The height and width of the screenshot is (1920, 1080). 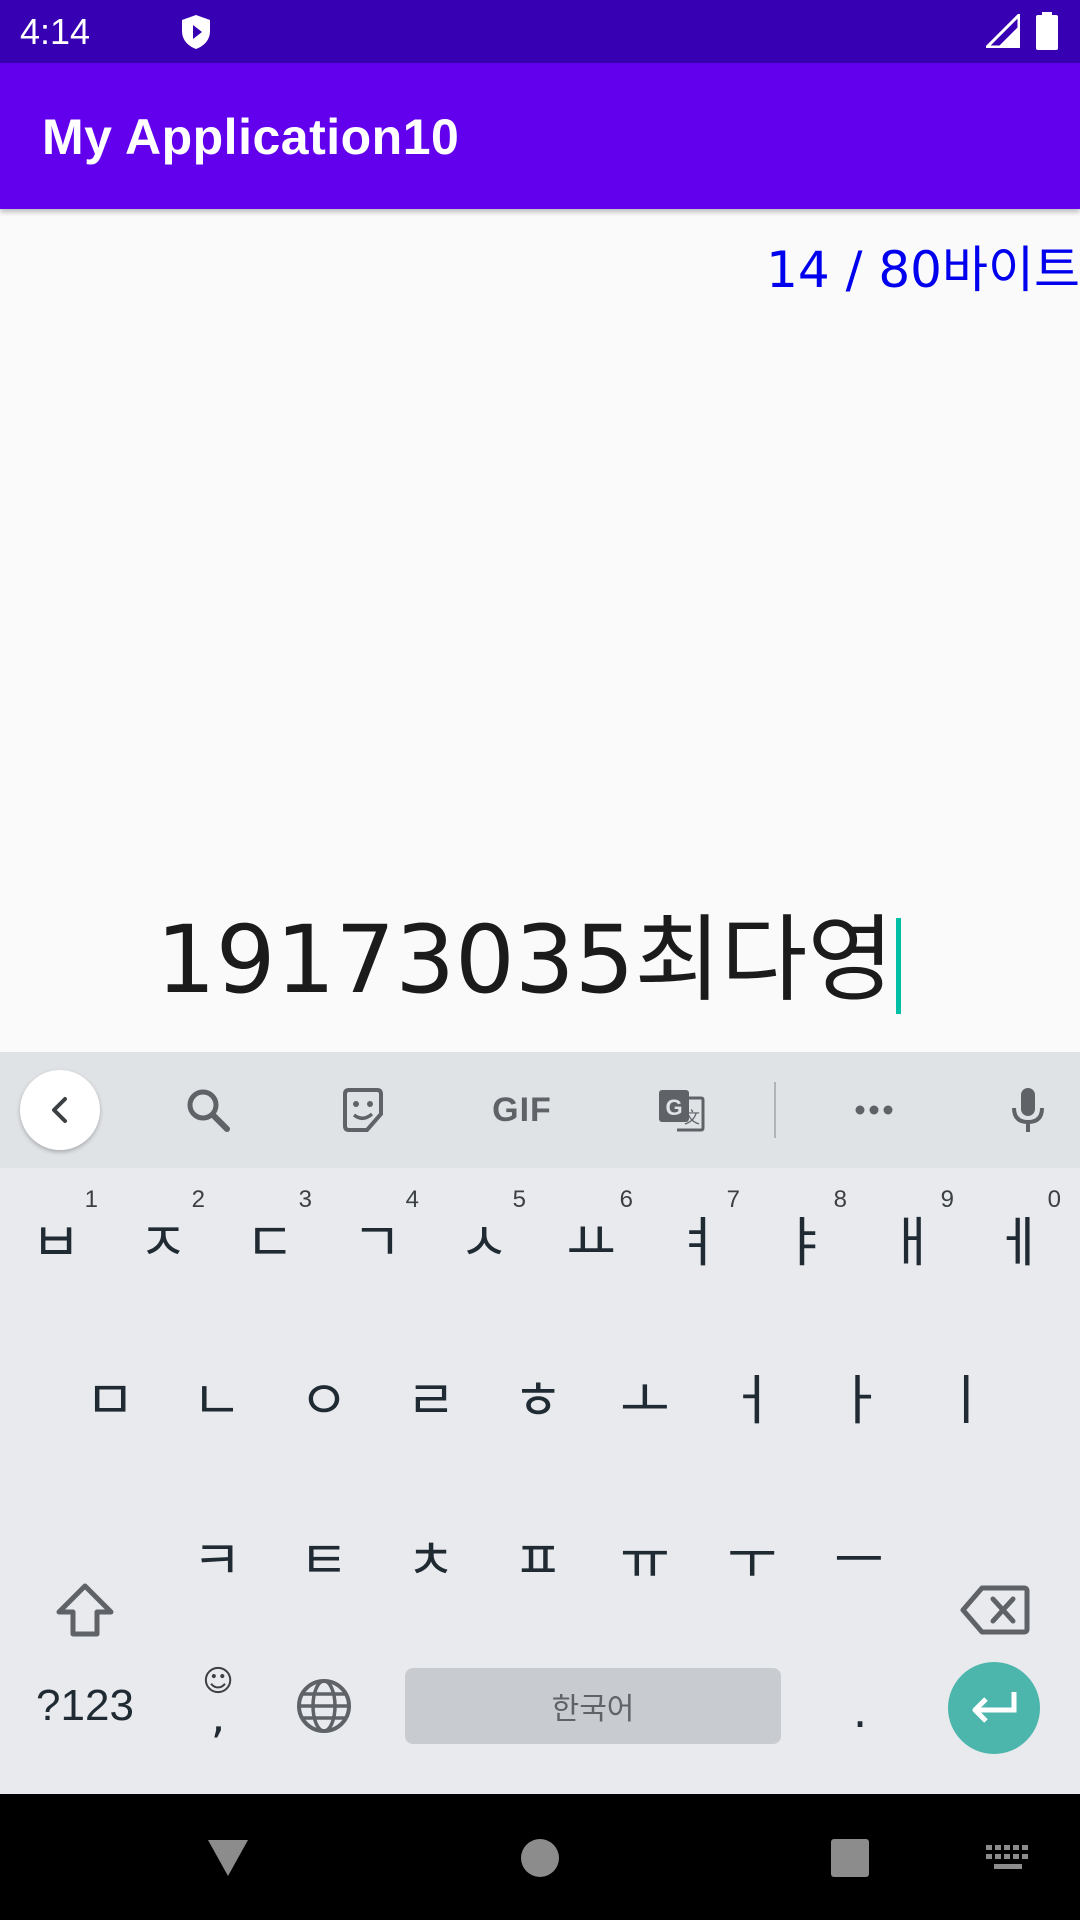 I want to click on key-row3-2: ㅊ, so click(x=431, y=1555).